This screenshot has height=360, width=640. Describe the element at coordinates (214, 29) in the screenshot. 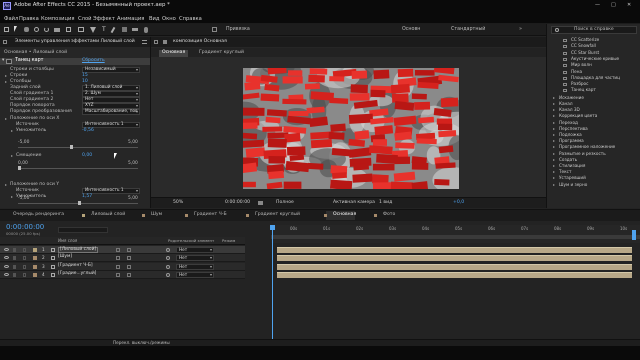

I see `snap-checkbox` at that location.